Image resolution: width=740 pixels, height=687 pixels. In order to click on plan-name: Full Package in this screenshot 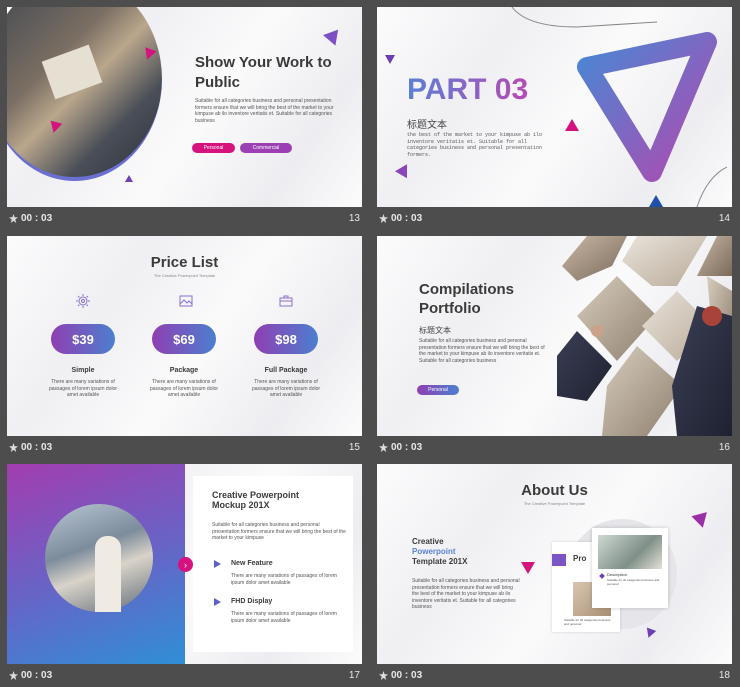, I will do `click(286, 370)`.